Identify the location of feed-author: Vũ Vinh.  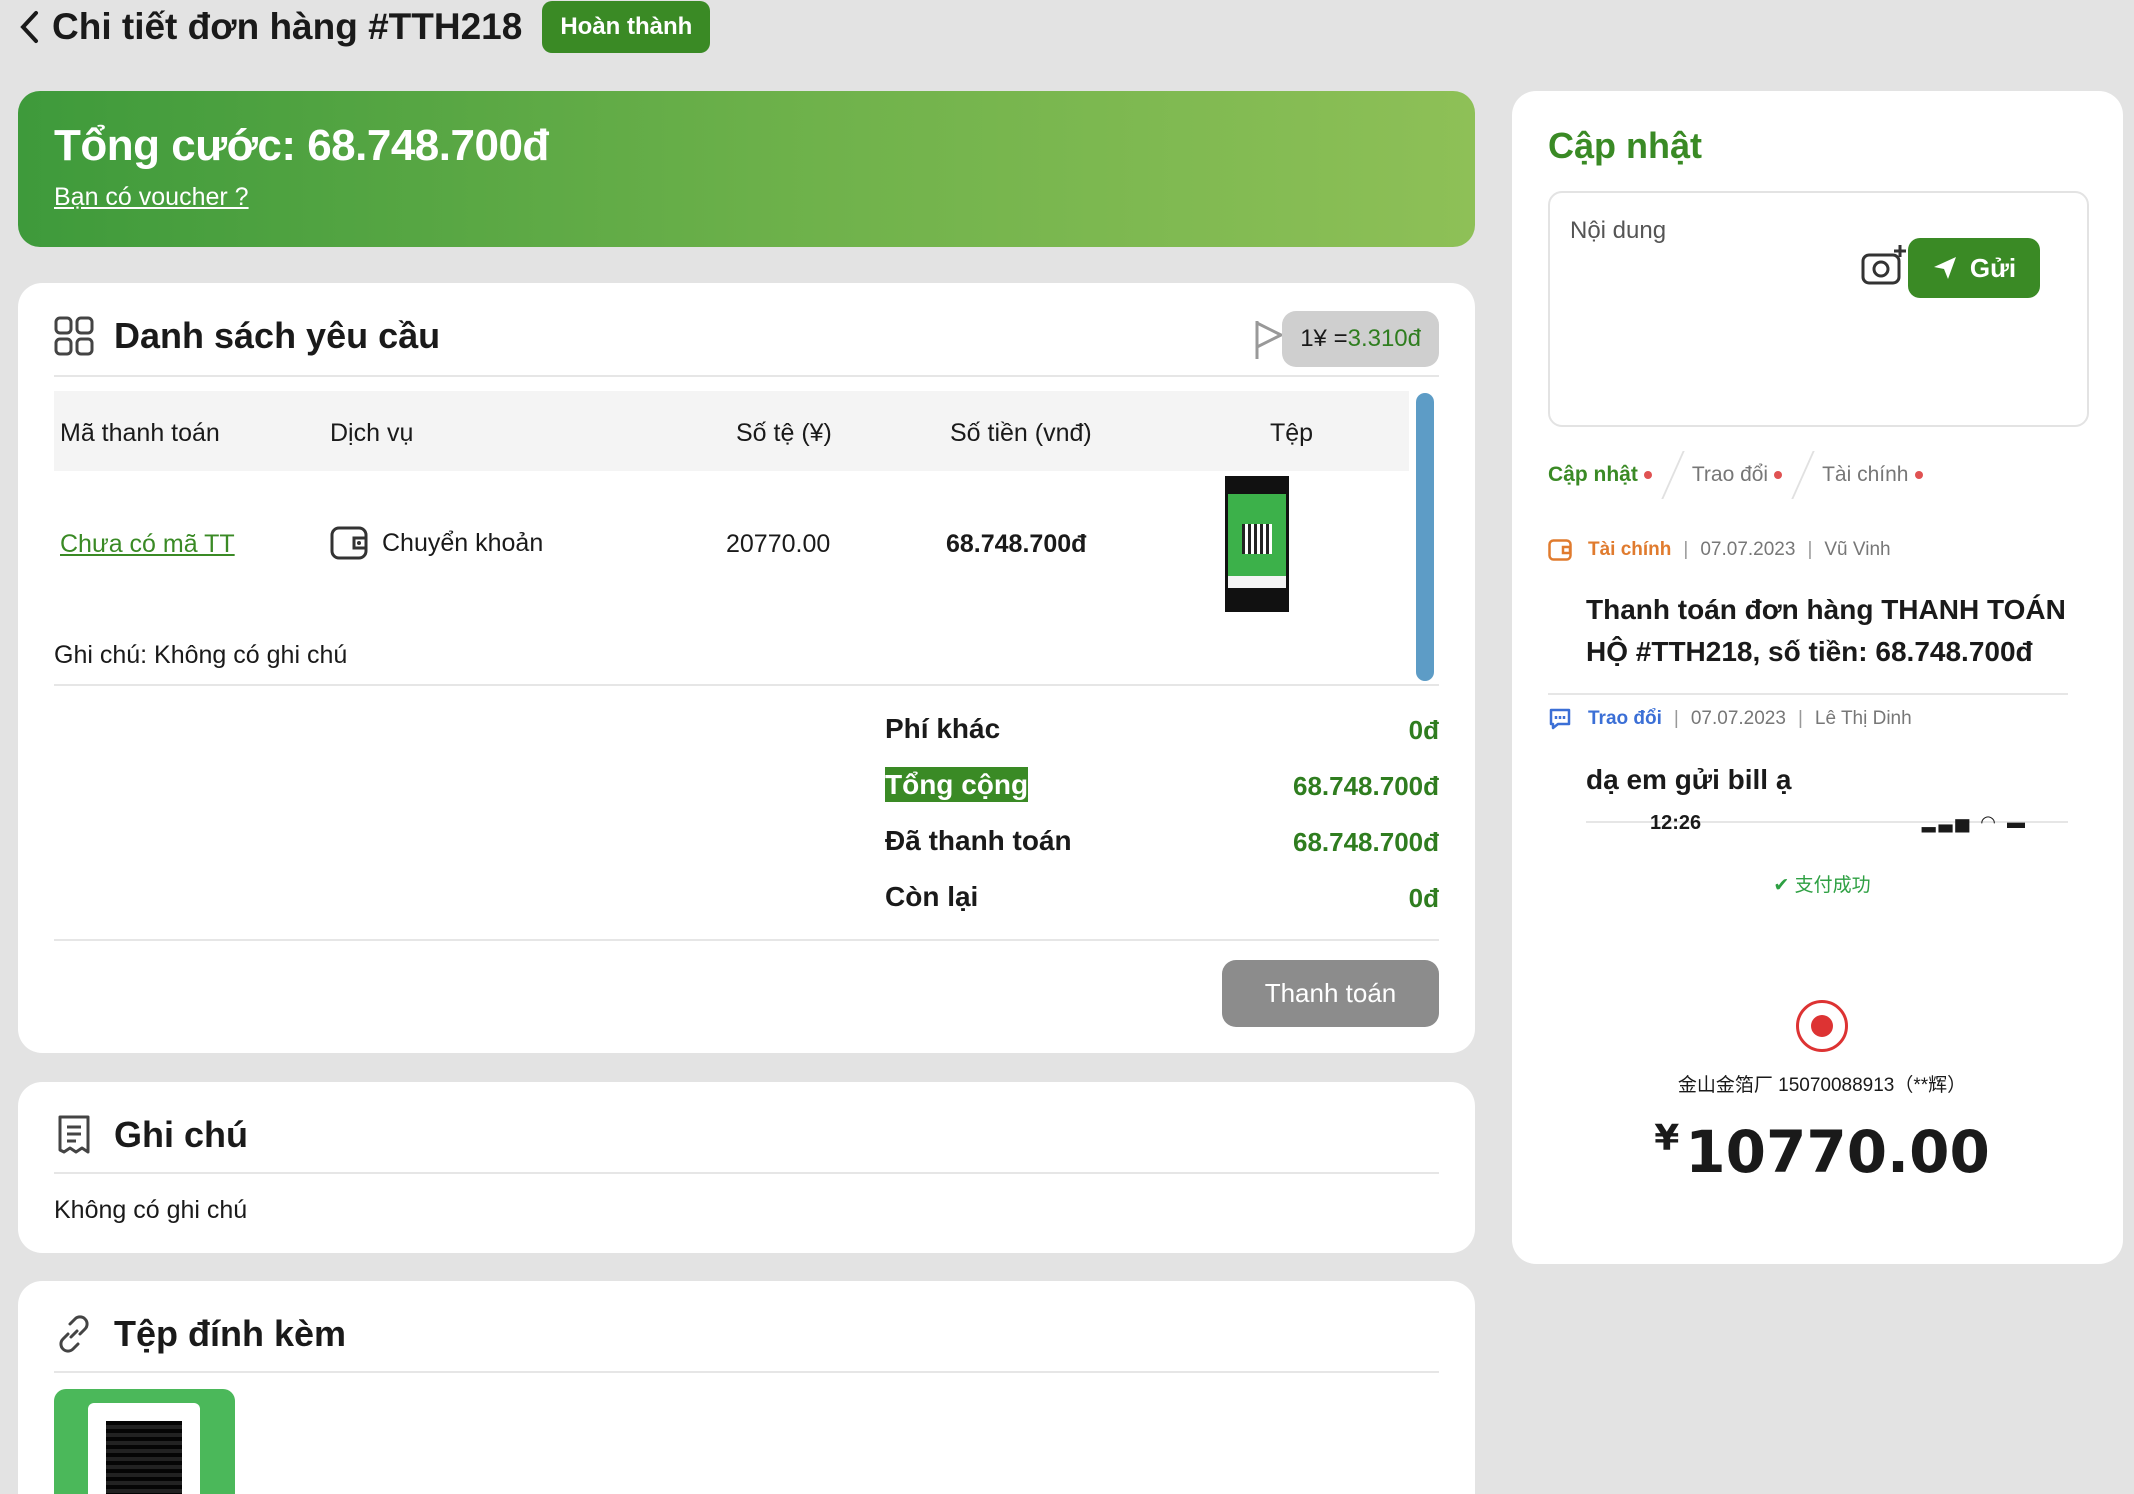
(1857, 549).